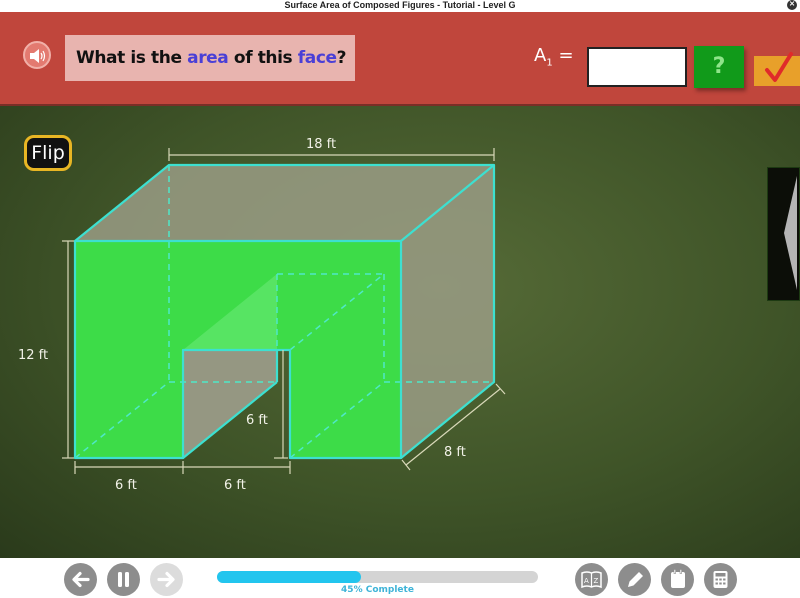 The image size is (800, 598). Describe the element at coordinates (126, 485) in the screenshot. I see `dim-bottom-left-label: 6 ft` at that location.